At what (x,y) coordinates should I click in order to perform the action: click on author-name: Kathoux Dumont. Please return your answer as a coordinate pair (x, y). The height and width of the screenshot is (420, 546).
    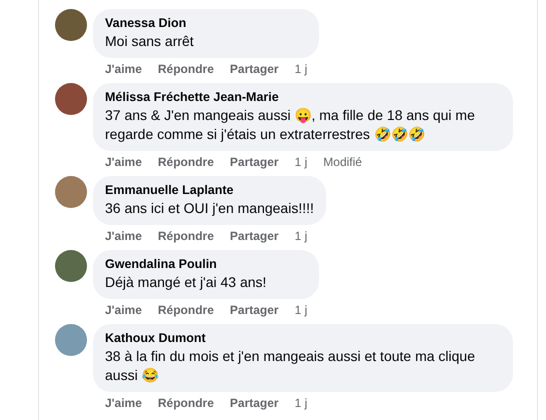
    Looking at the image, I should click on (303, 338).